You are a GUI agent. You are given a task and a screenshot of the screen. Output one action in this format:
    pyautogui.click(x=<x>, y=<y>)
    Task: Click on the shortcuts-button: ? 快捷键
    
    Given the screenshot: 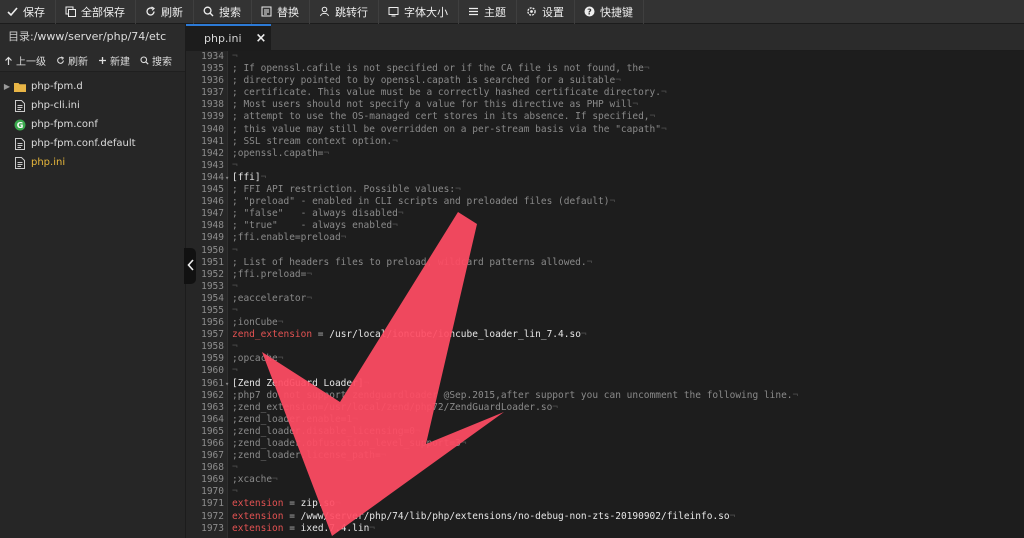 What is the action you would take?
    pyautogui.click(x=609, y=12)
    